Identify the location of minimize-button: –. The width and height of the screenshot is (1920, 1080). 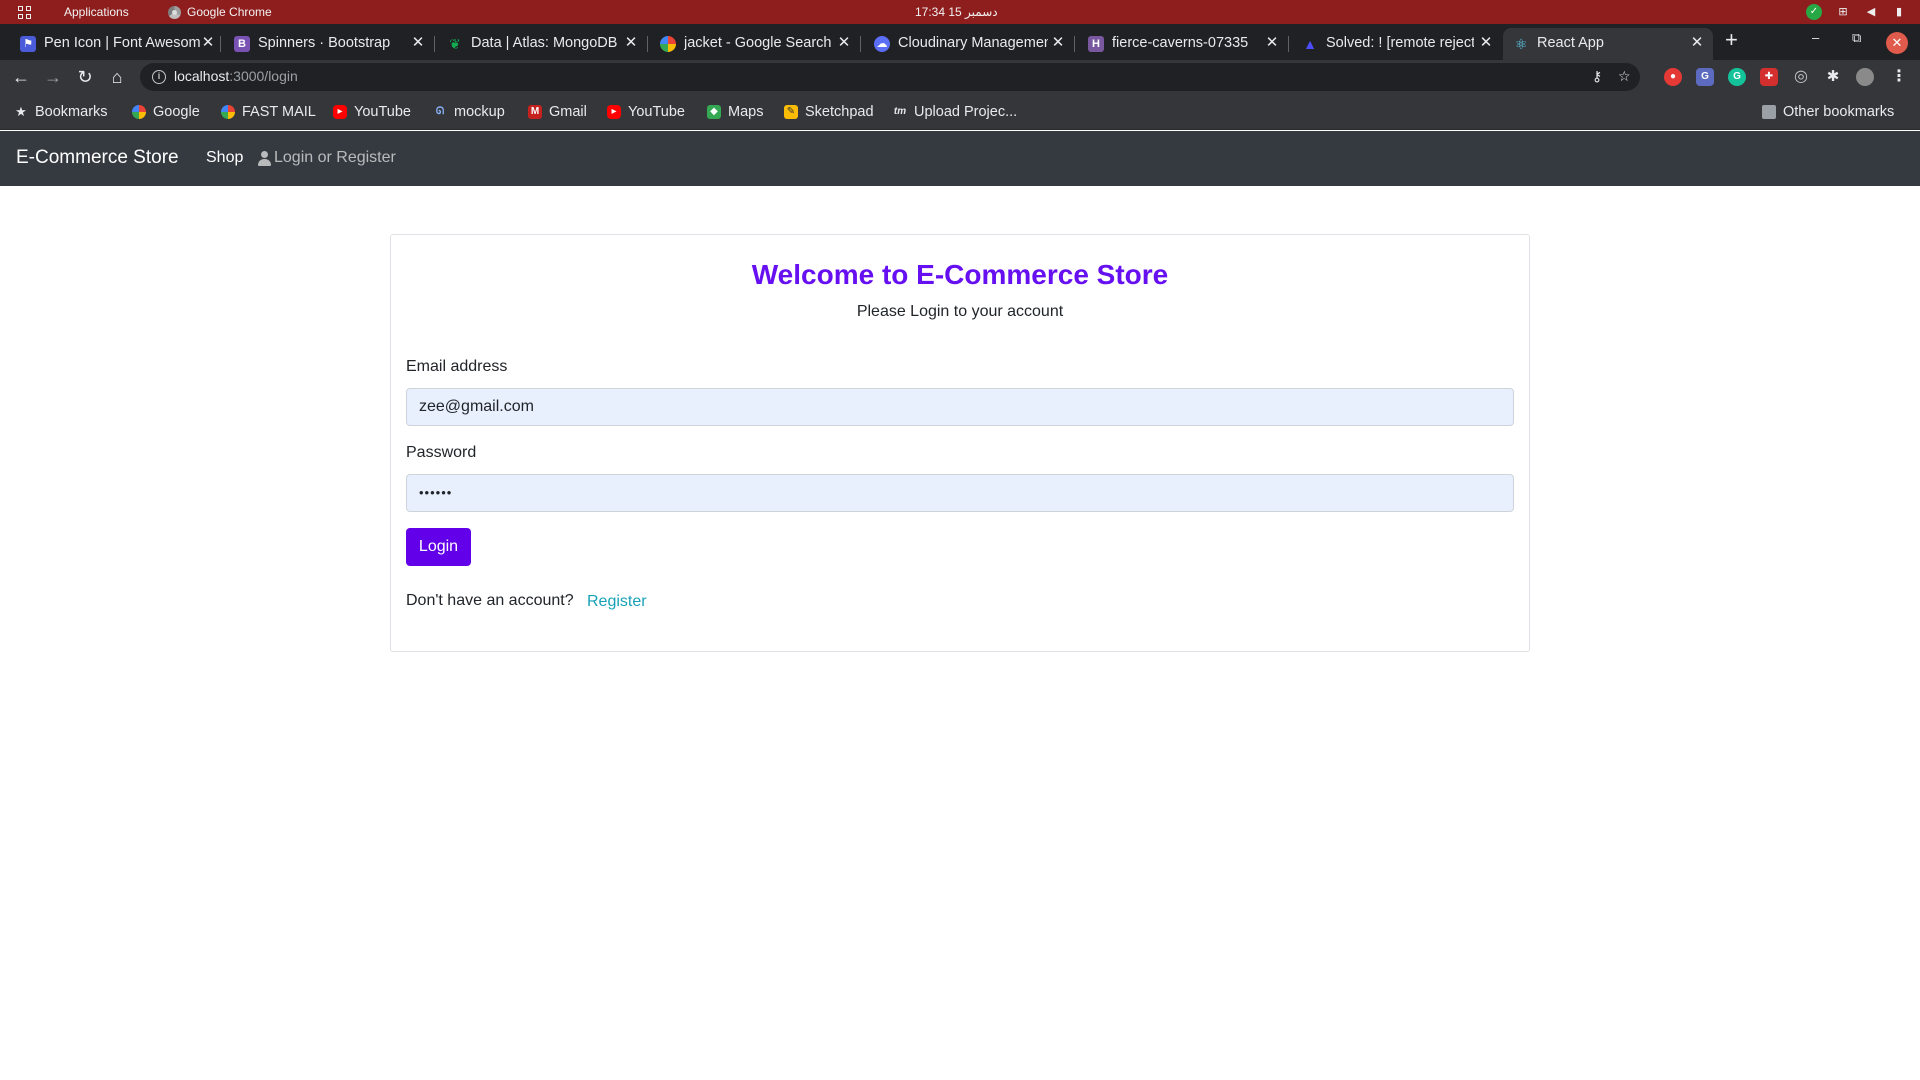
(1815, 37).